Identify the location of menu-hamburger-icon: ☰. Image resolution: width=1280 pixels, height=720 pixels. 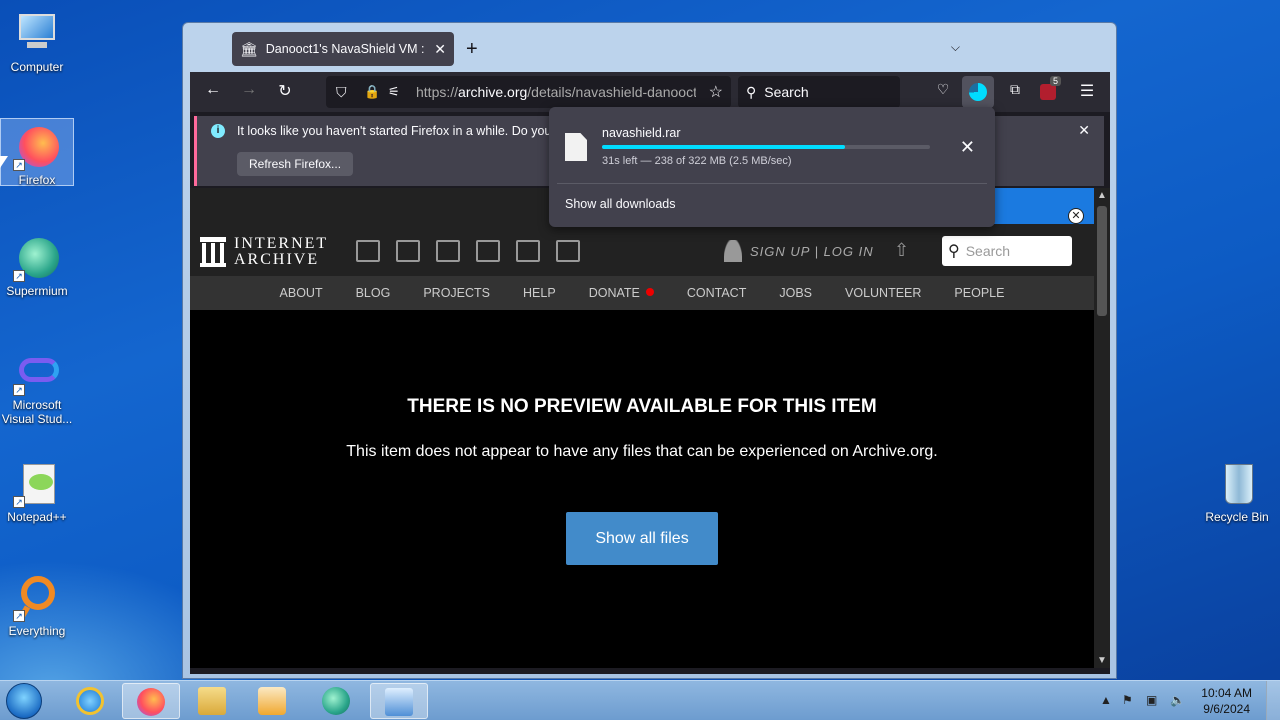
(1087, 91).